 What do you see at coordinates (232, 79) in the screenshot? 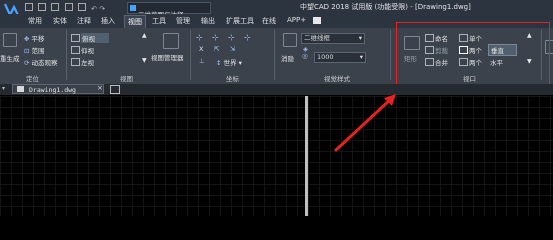
I see `panel-label-coords: 坐标` at bounding box center [232, 79].